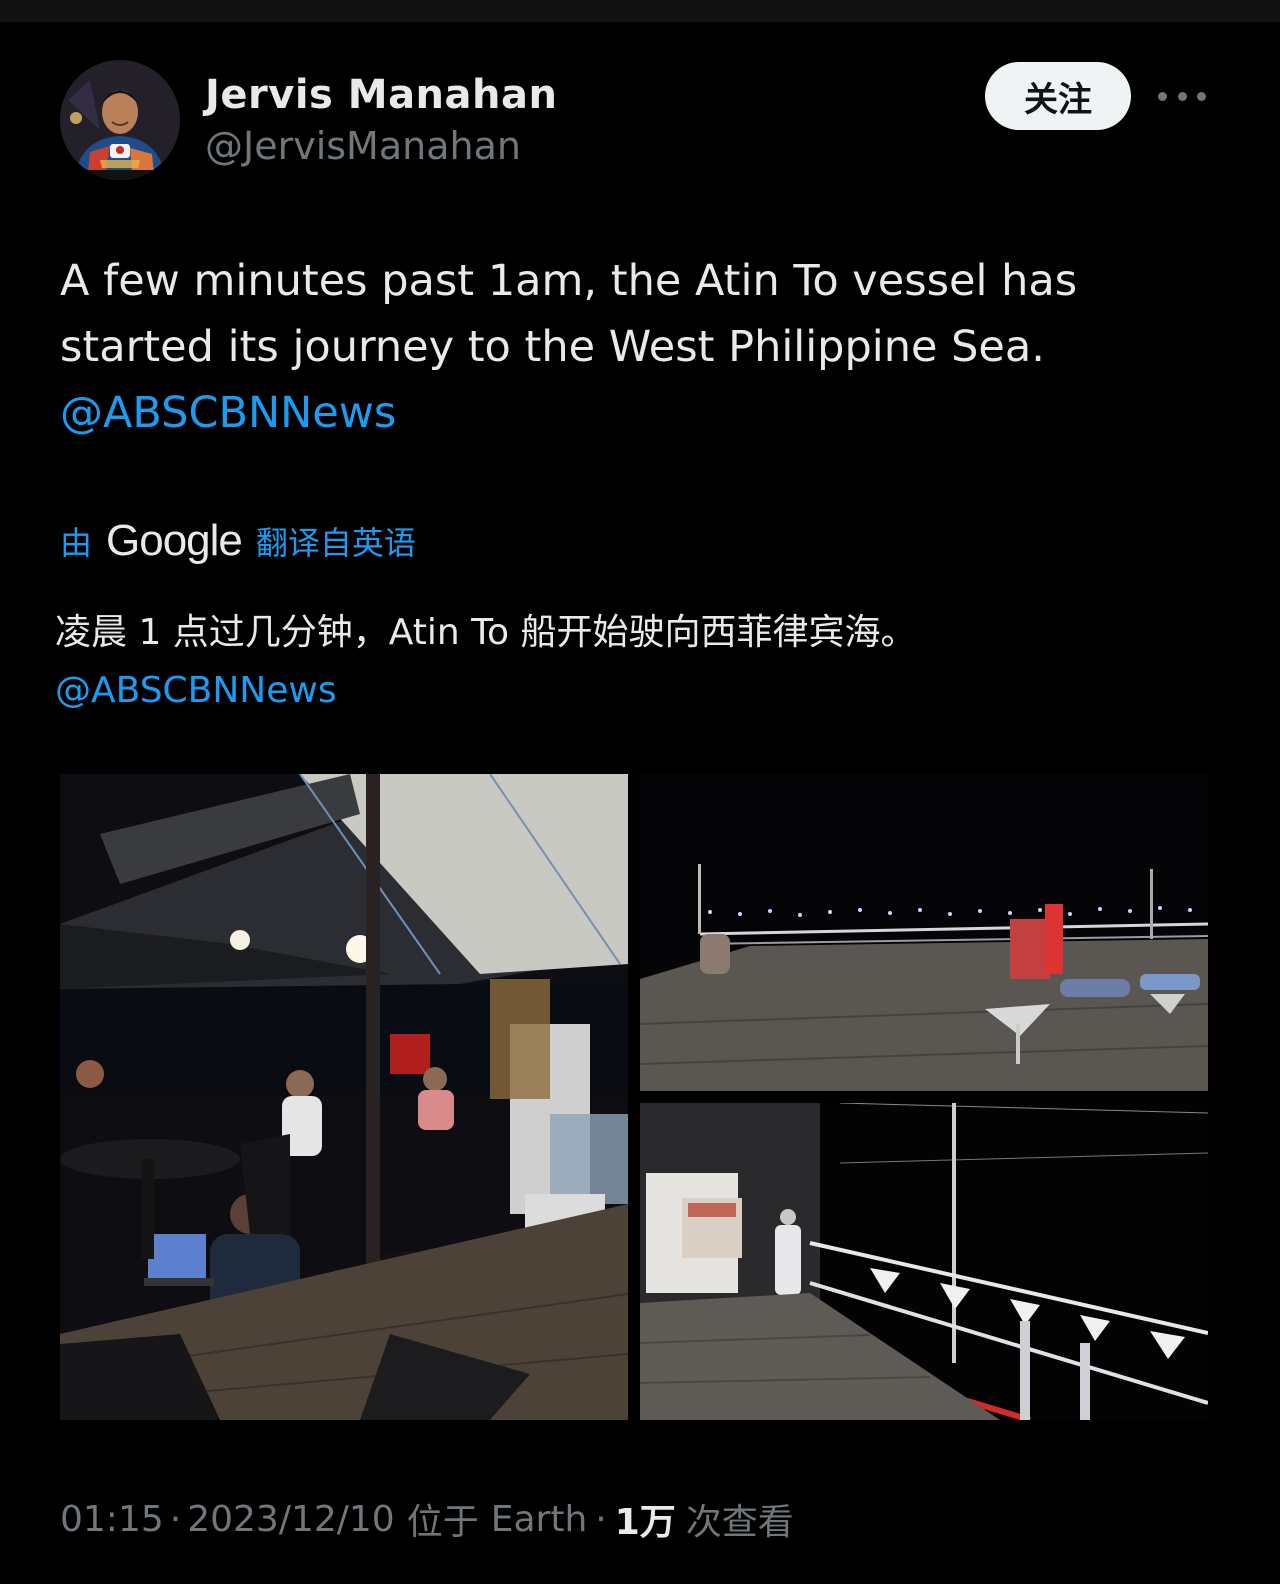 This screenshot has height=1584, width=1280. I want to click on avatar, so click(120, 120).